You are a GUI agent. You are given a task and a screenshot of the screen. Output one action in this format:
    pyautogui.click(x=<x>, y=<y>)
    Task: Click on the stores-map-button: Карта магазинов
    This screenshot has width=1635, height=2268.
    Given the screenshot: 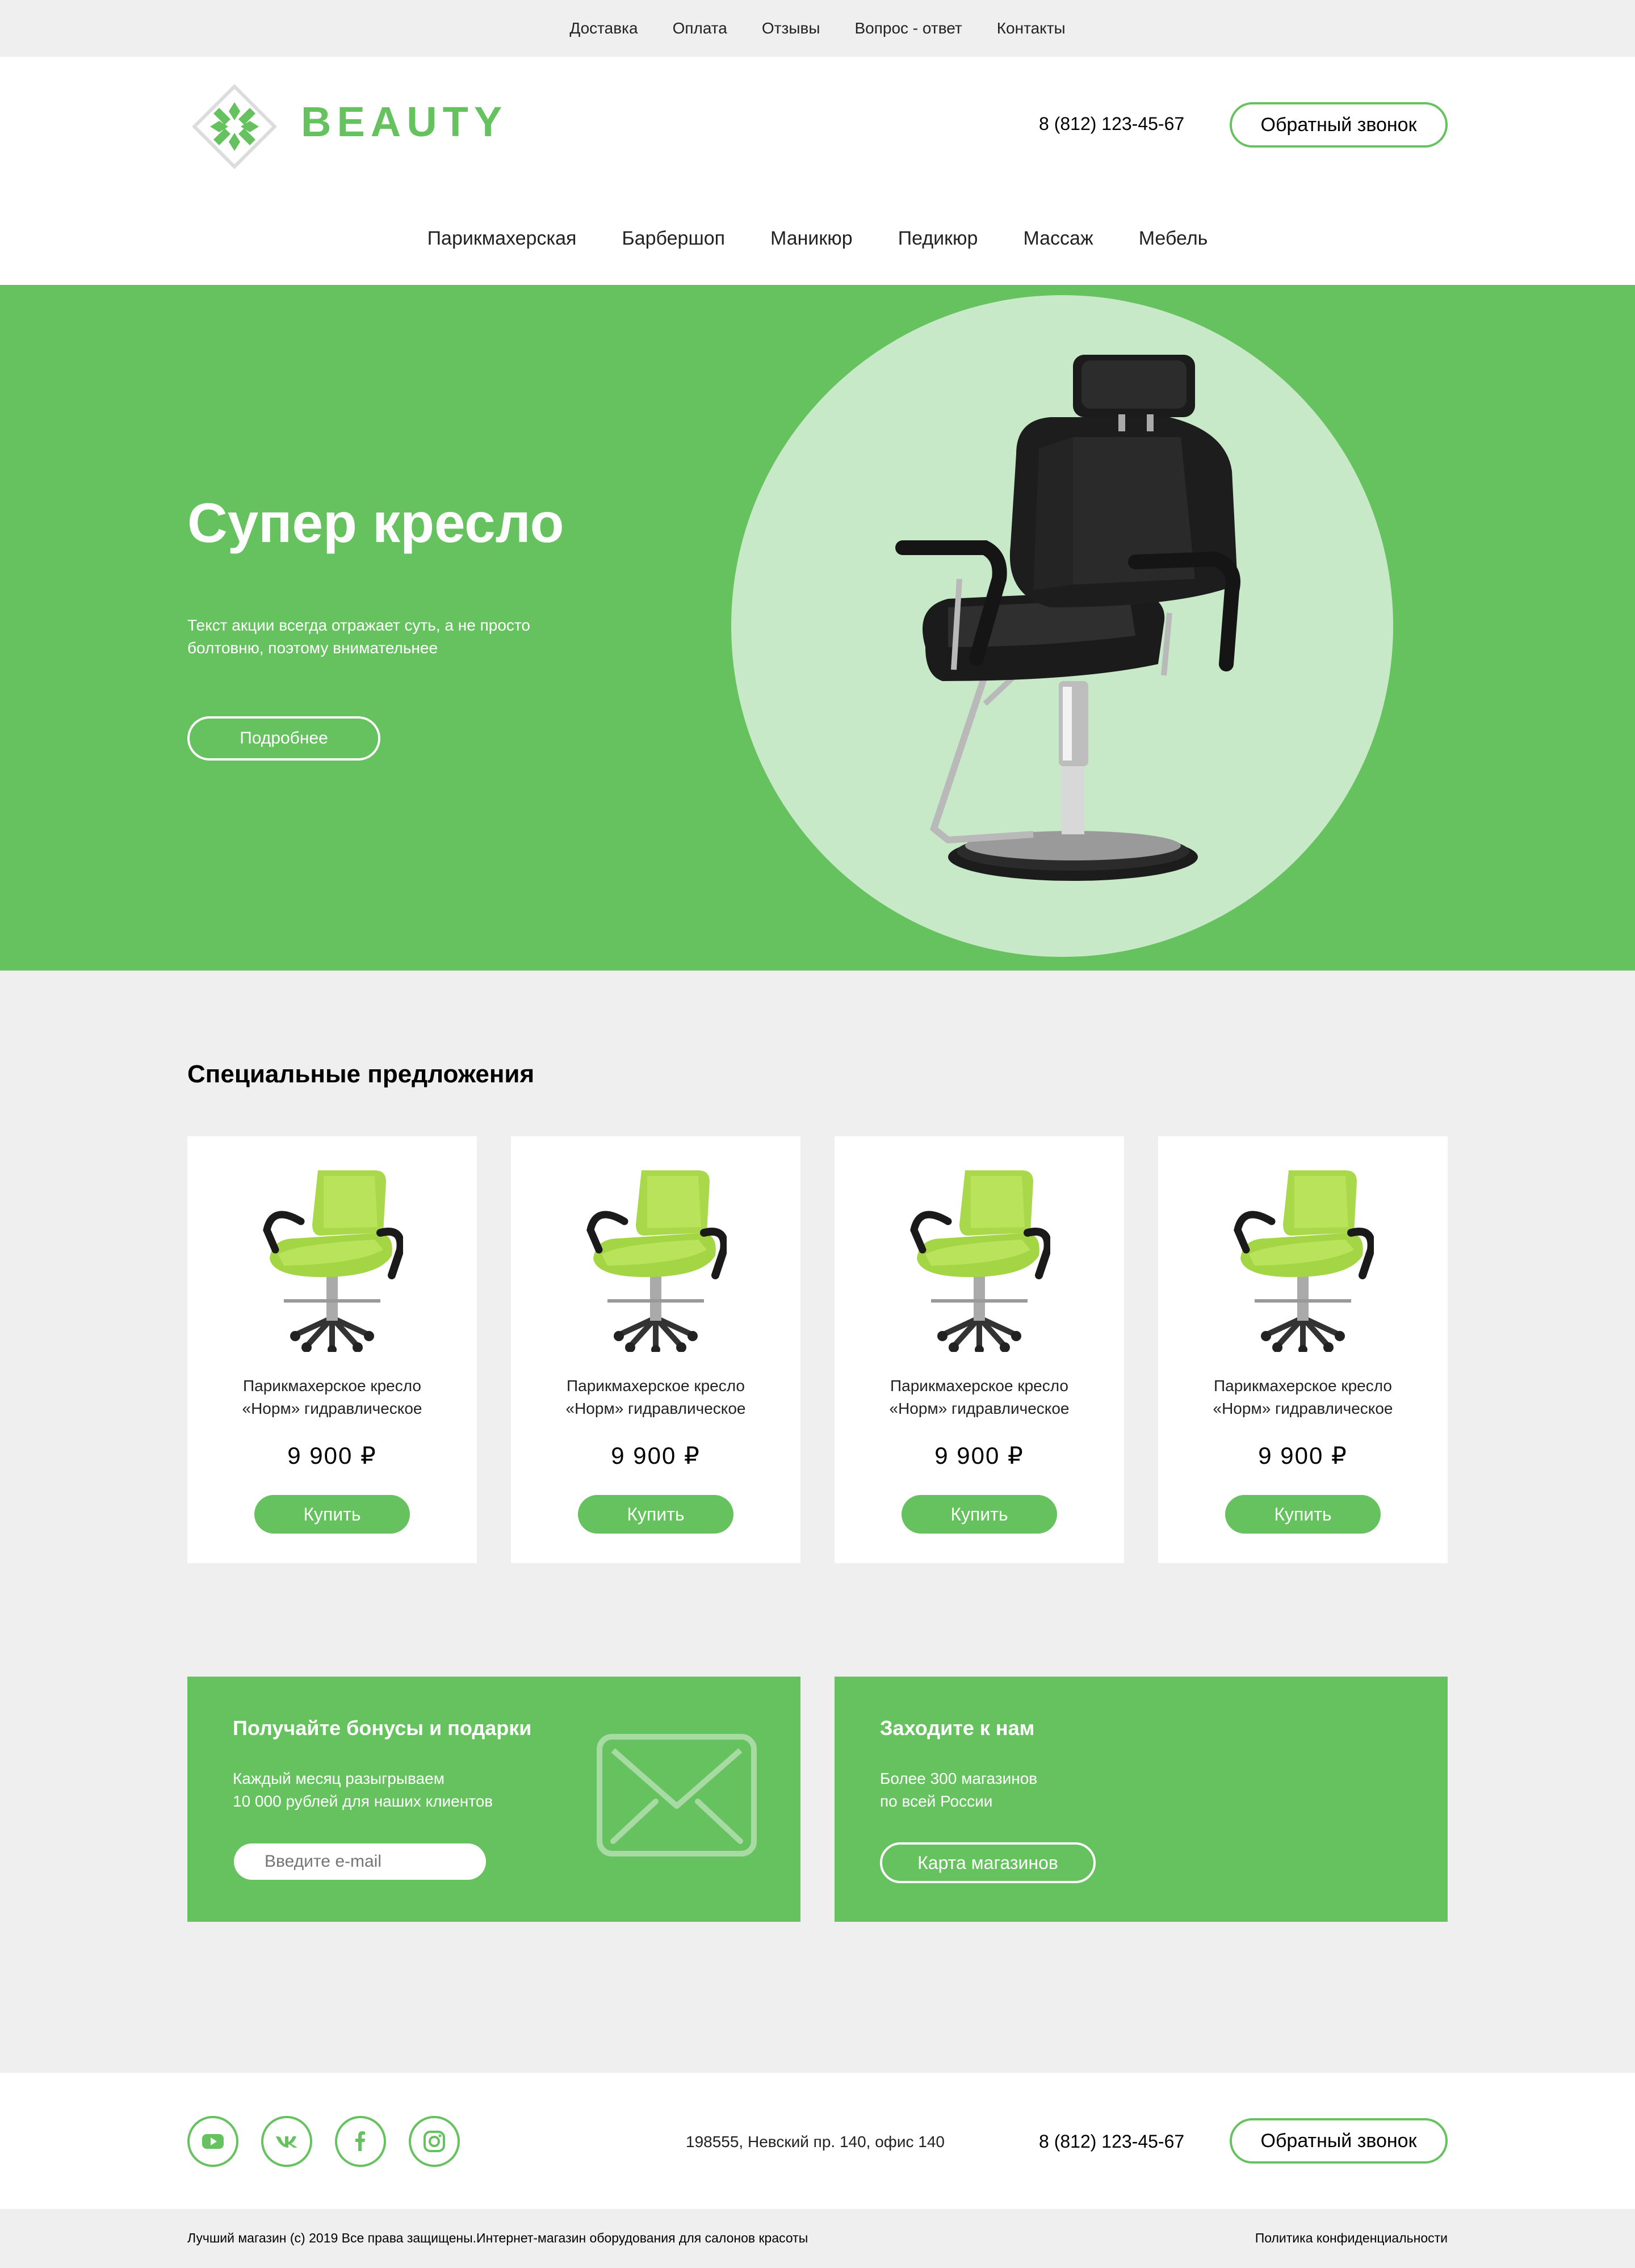 What is the action you would take?
    pyautogui.click(x=988, y=1862)
    